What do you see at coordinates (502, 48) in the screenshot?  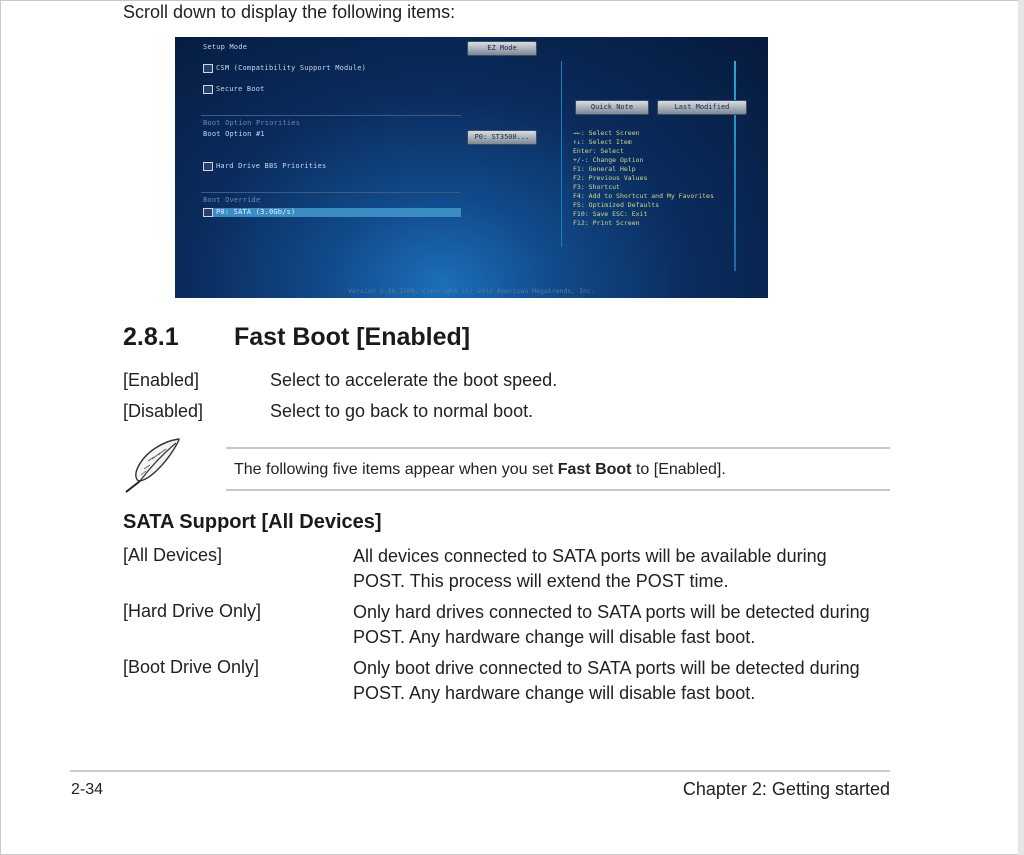 I see `bios-ez-mode-button: EZ Mode` at bounding box center [502, 48].